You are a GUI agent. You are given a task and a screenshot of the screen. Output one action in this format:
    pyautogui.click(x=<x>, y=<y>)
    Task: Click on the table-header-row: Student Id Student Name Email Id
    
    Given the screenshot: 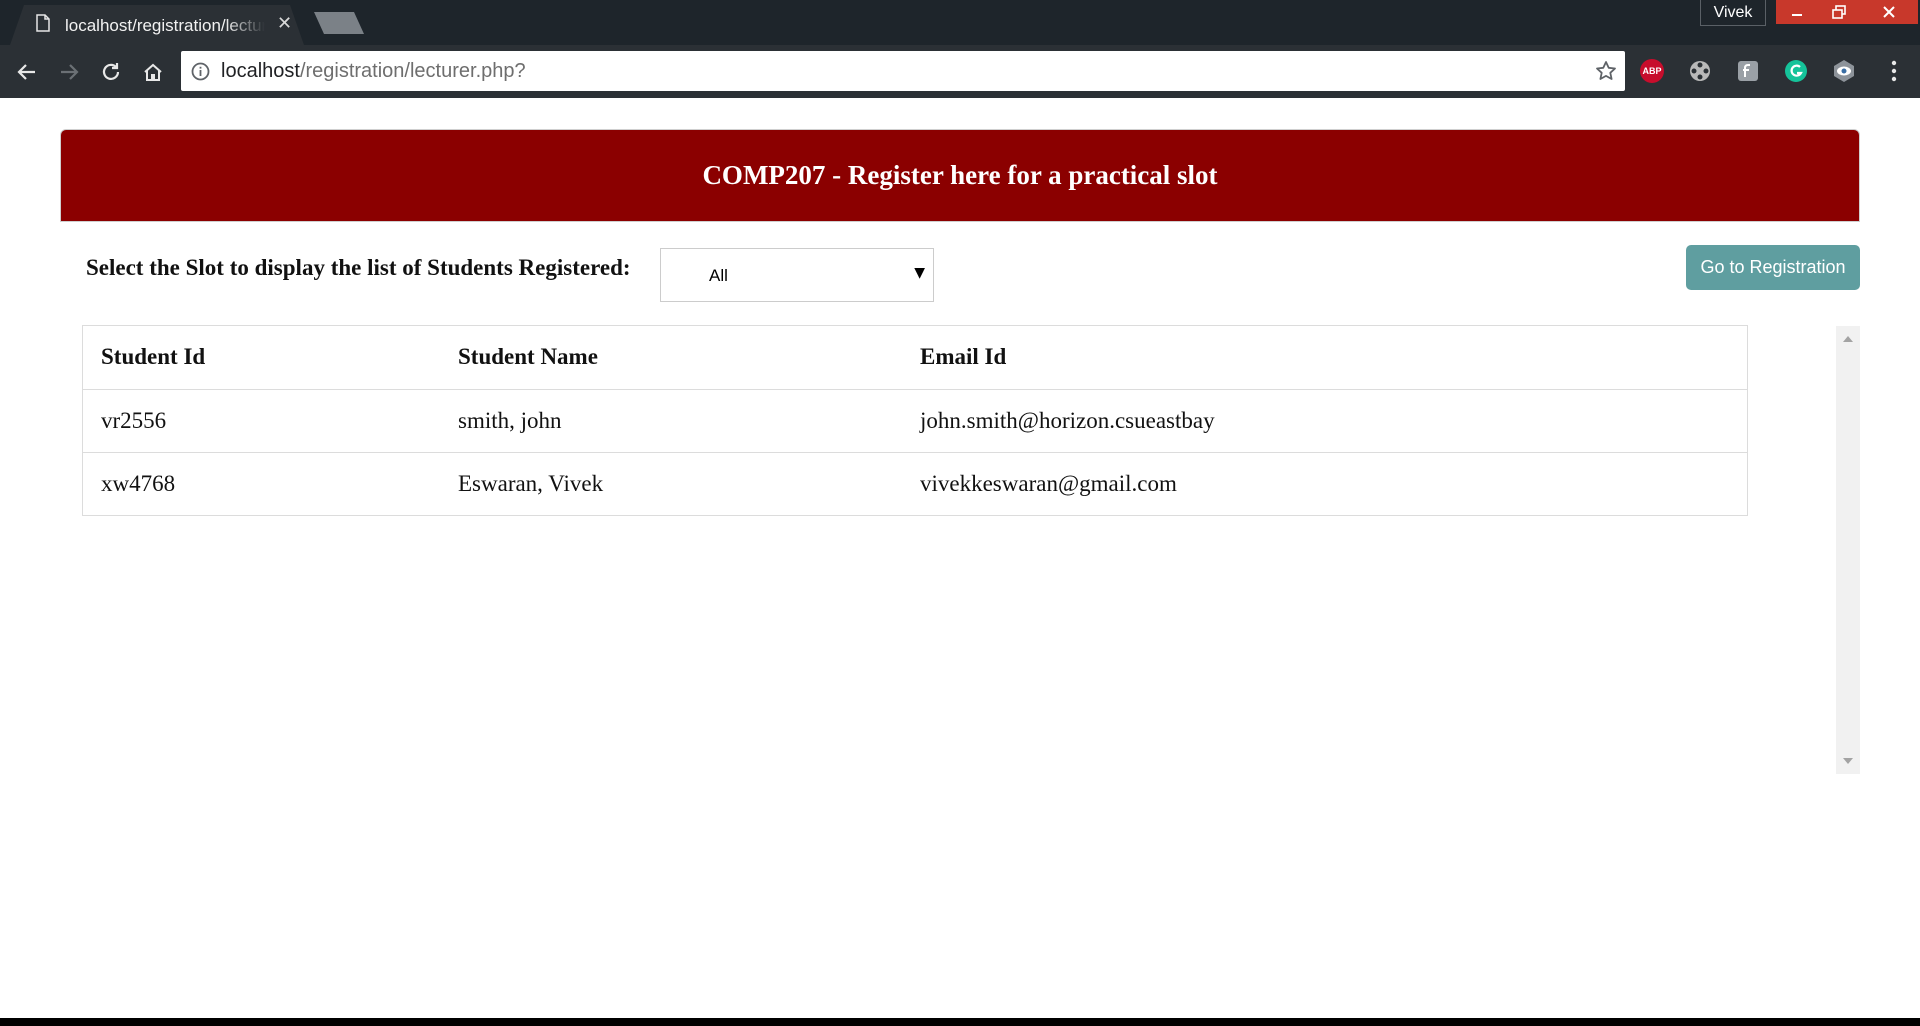 What is the action you would take?
    pyautogui.click(x=915, y=358)
    